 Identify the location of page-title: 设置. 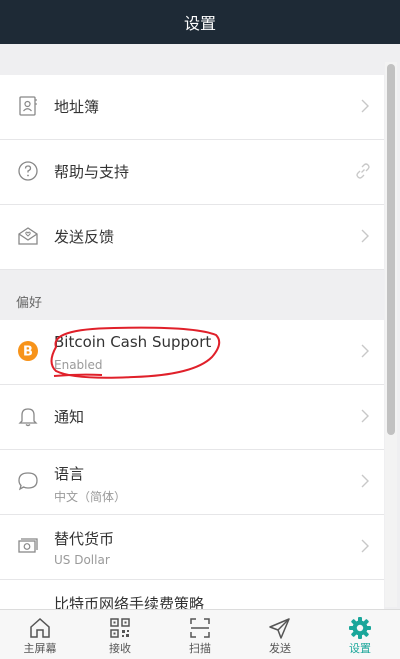
(199, 23).